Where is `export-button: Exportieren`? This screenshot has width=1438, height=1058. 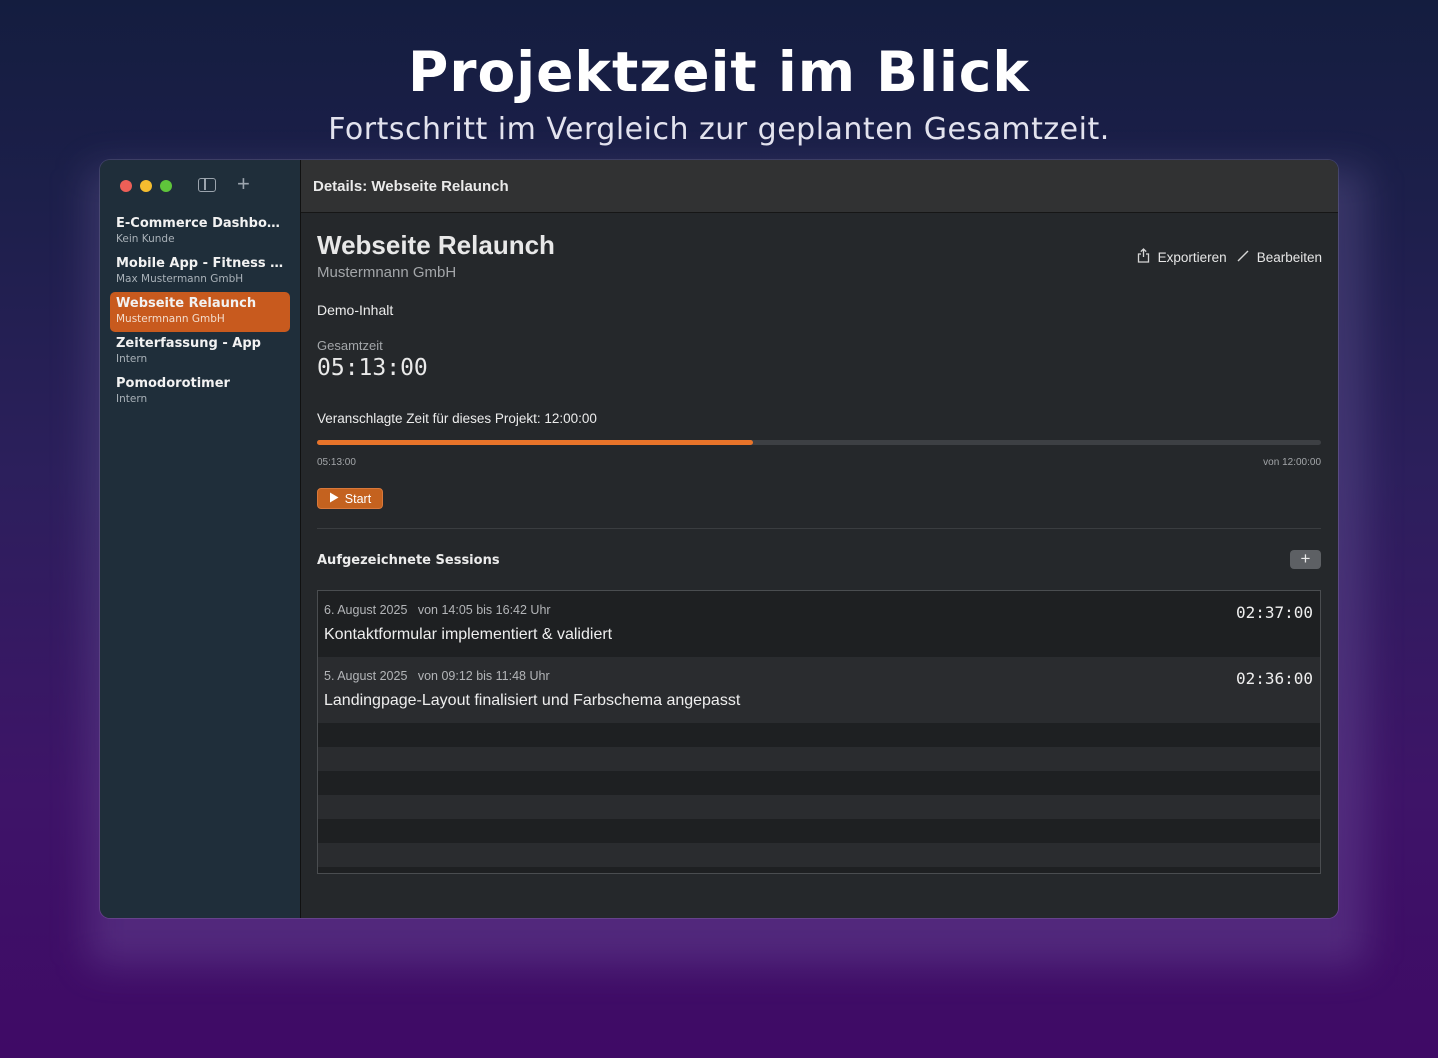
export-button: Exportieren is located at coordinates (1192, 257).